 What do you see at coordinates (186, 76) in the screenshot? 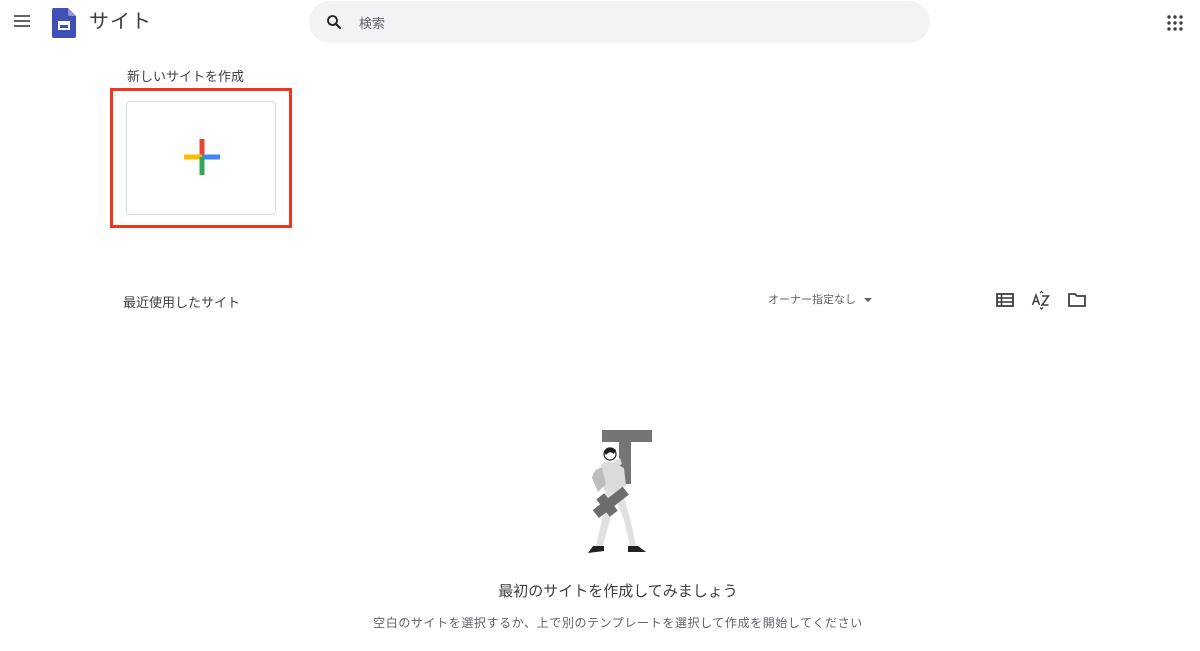
I see `new-site-heading: 新しいサイトを作成` at bounding box center [186, 76].